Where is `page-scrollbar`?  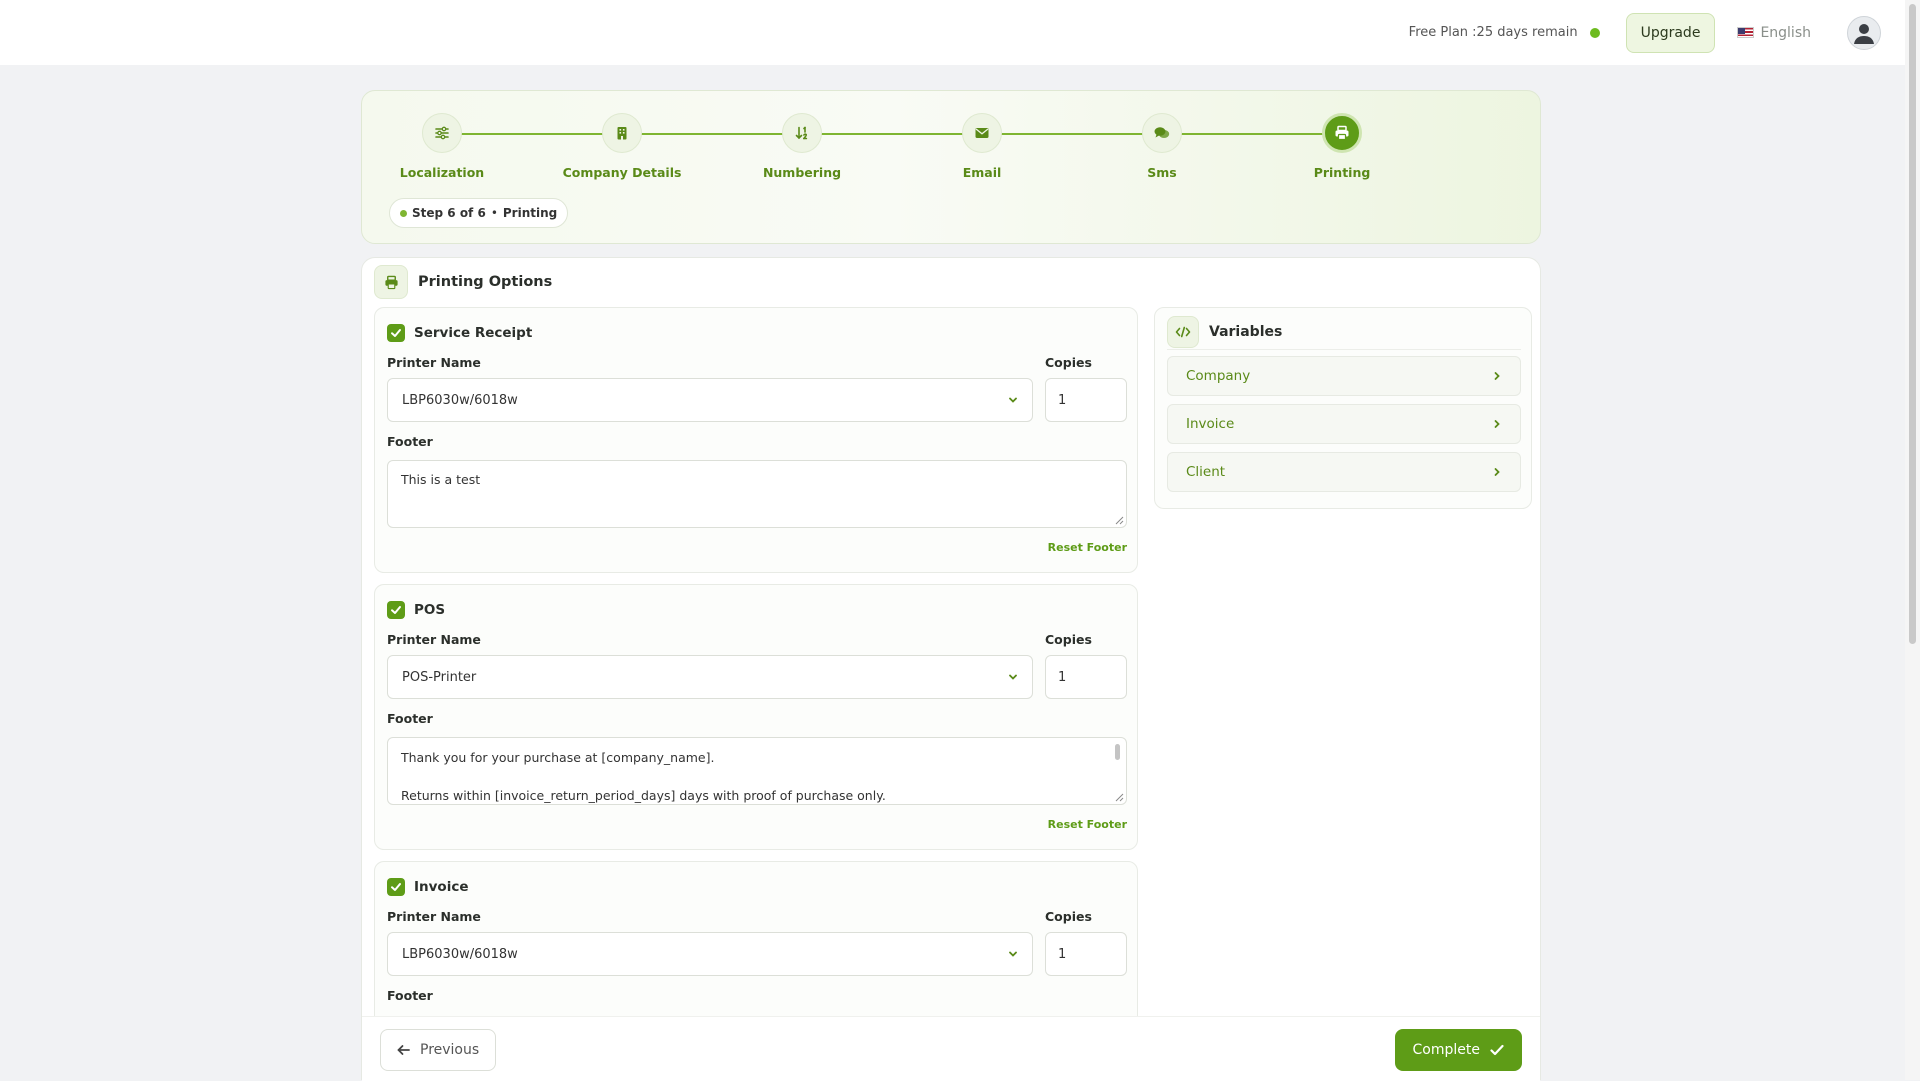 page-scrollbar is located at coordinates (1912, 540).